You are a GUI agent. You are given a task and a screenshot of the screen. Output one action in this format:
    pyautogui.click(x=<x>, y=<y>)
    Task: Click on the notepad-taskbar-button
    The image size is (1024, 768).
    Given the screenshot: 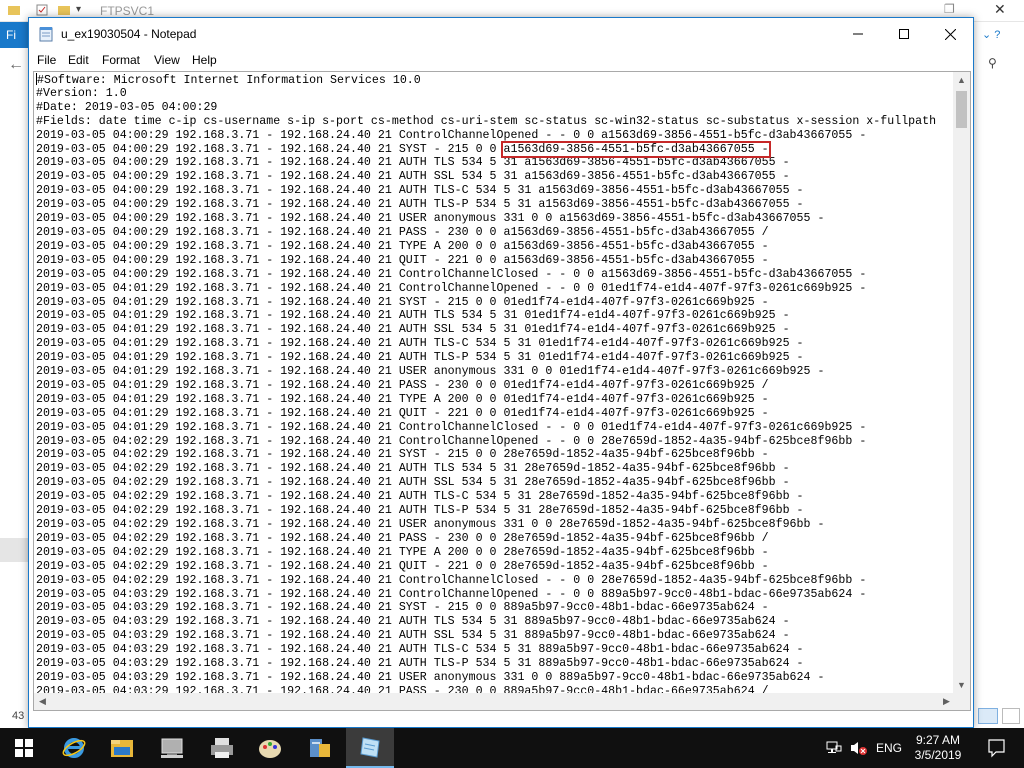 What is the action you would take?
    pyautogui.click(x=370, y=748)
    